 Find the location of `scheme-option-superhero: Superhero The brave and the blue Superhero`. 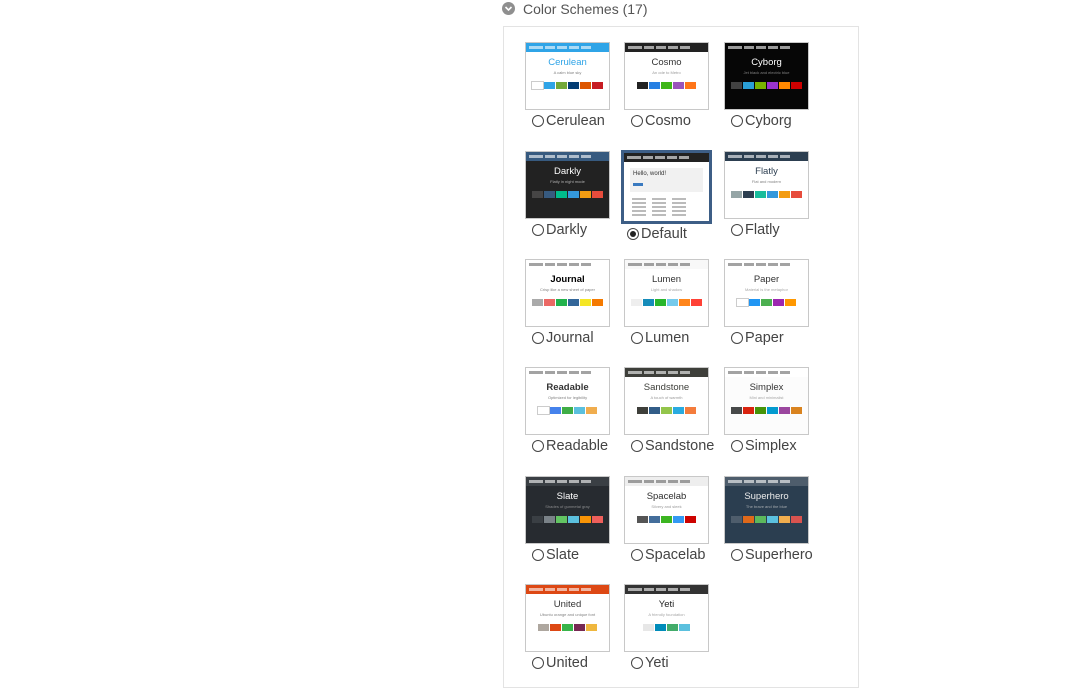

scheme-option-superhero: Superhero The brave and the blue Superhero is located at coordinates (774, 521).